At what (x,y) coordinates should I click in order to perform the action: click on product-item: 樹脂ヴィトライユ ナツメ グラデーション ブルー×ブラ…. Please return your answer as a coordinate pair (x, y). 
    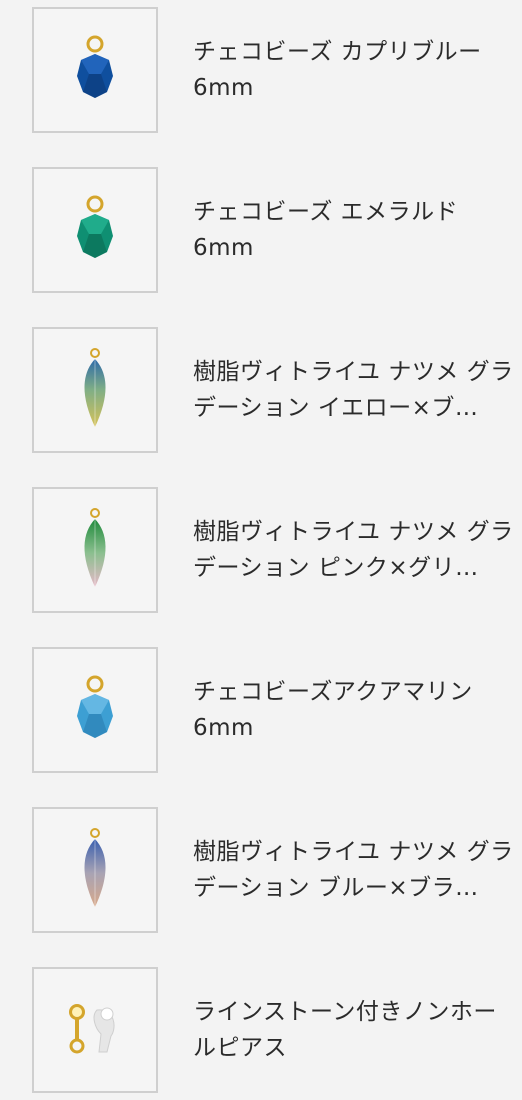
    Looking at the image, I should click on (261, 866).